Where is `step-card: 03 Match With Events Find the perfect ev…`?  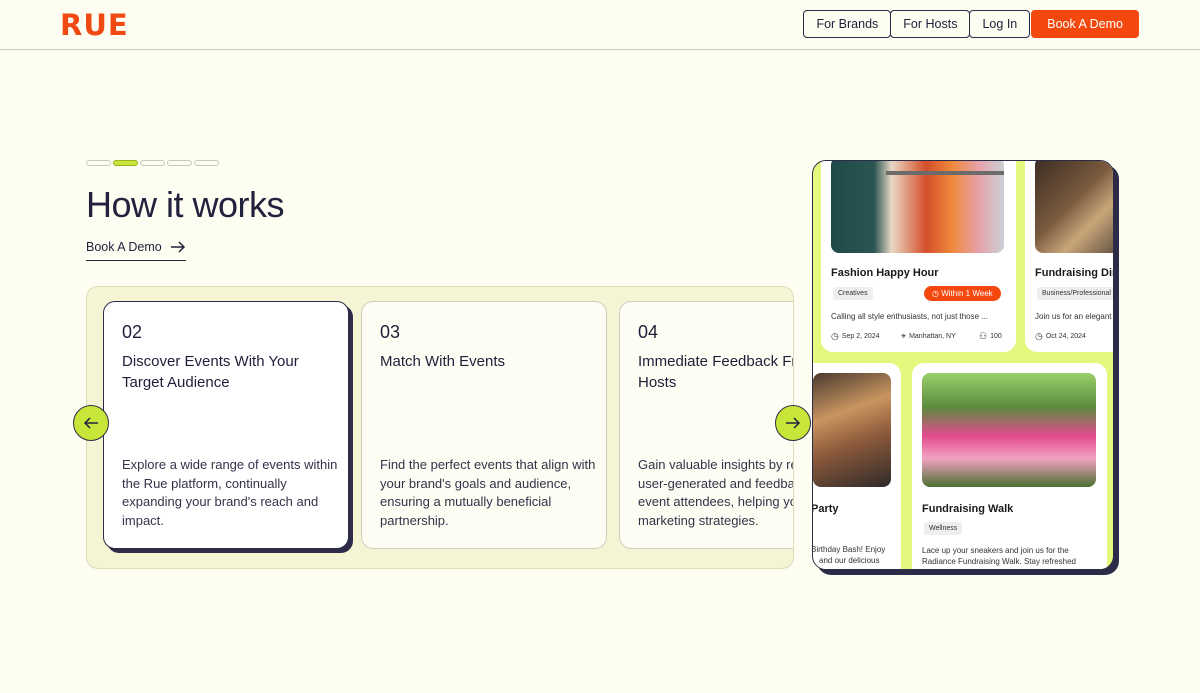
step-card: 03 Match With Events Find the perfect ev… is located at coordinates (484, 425).